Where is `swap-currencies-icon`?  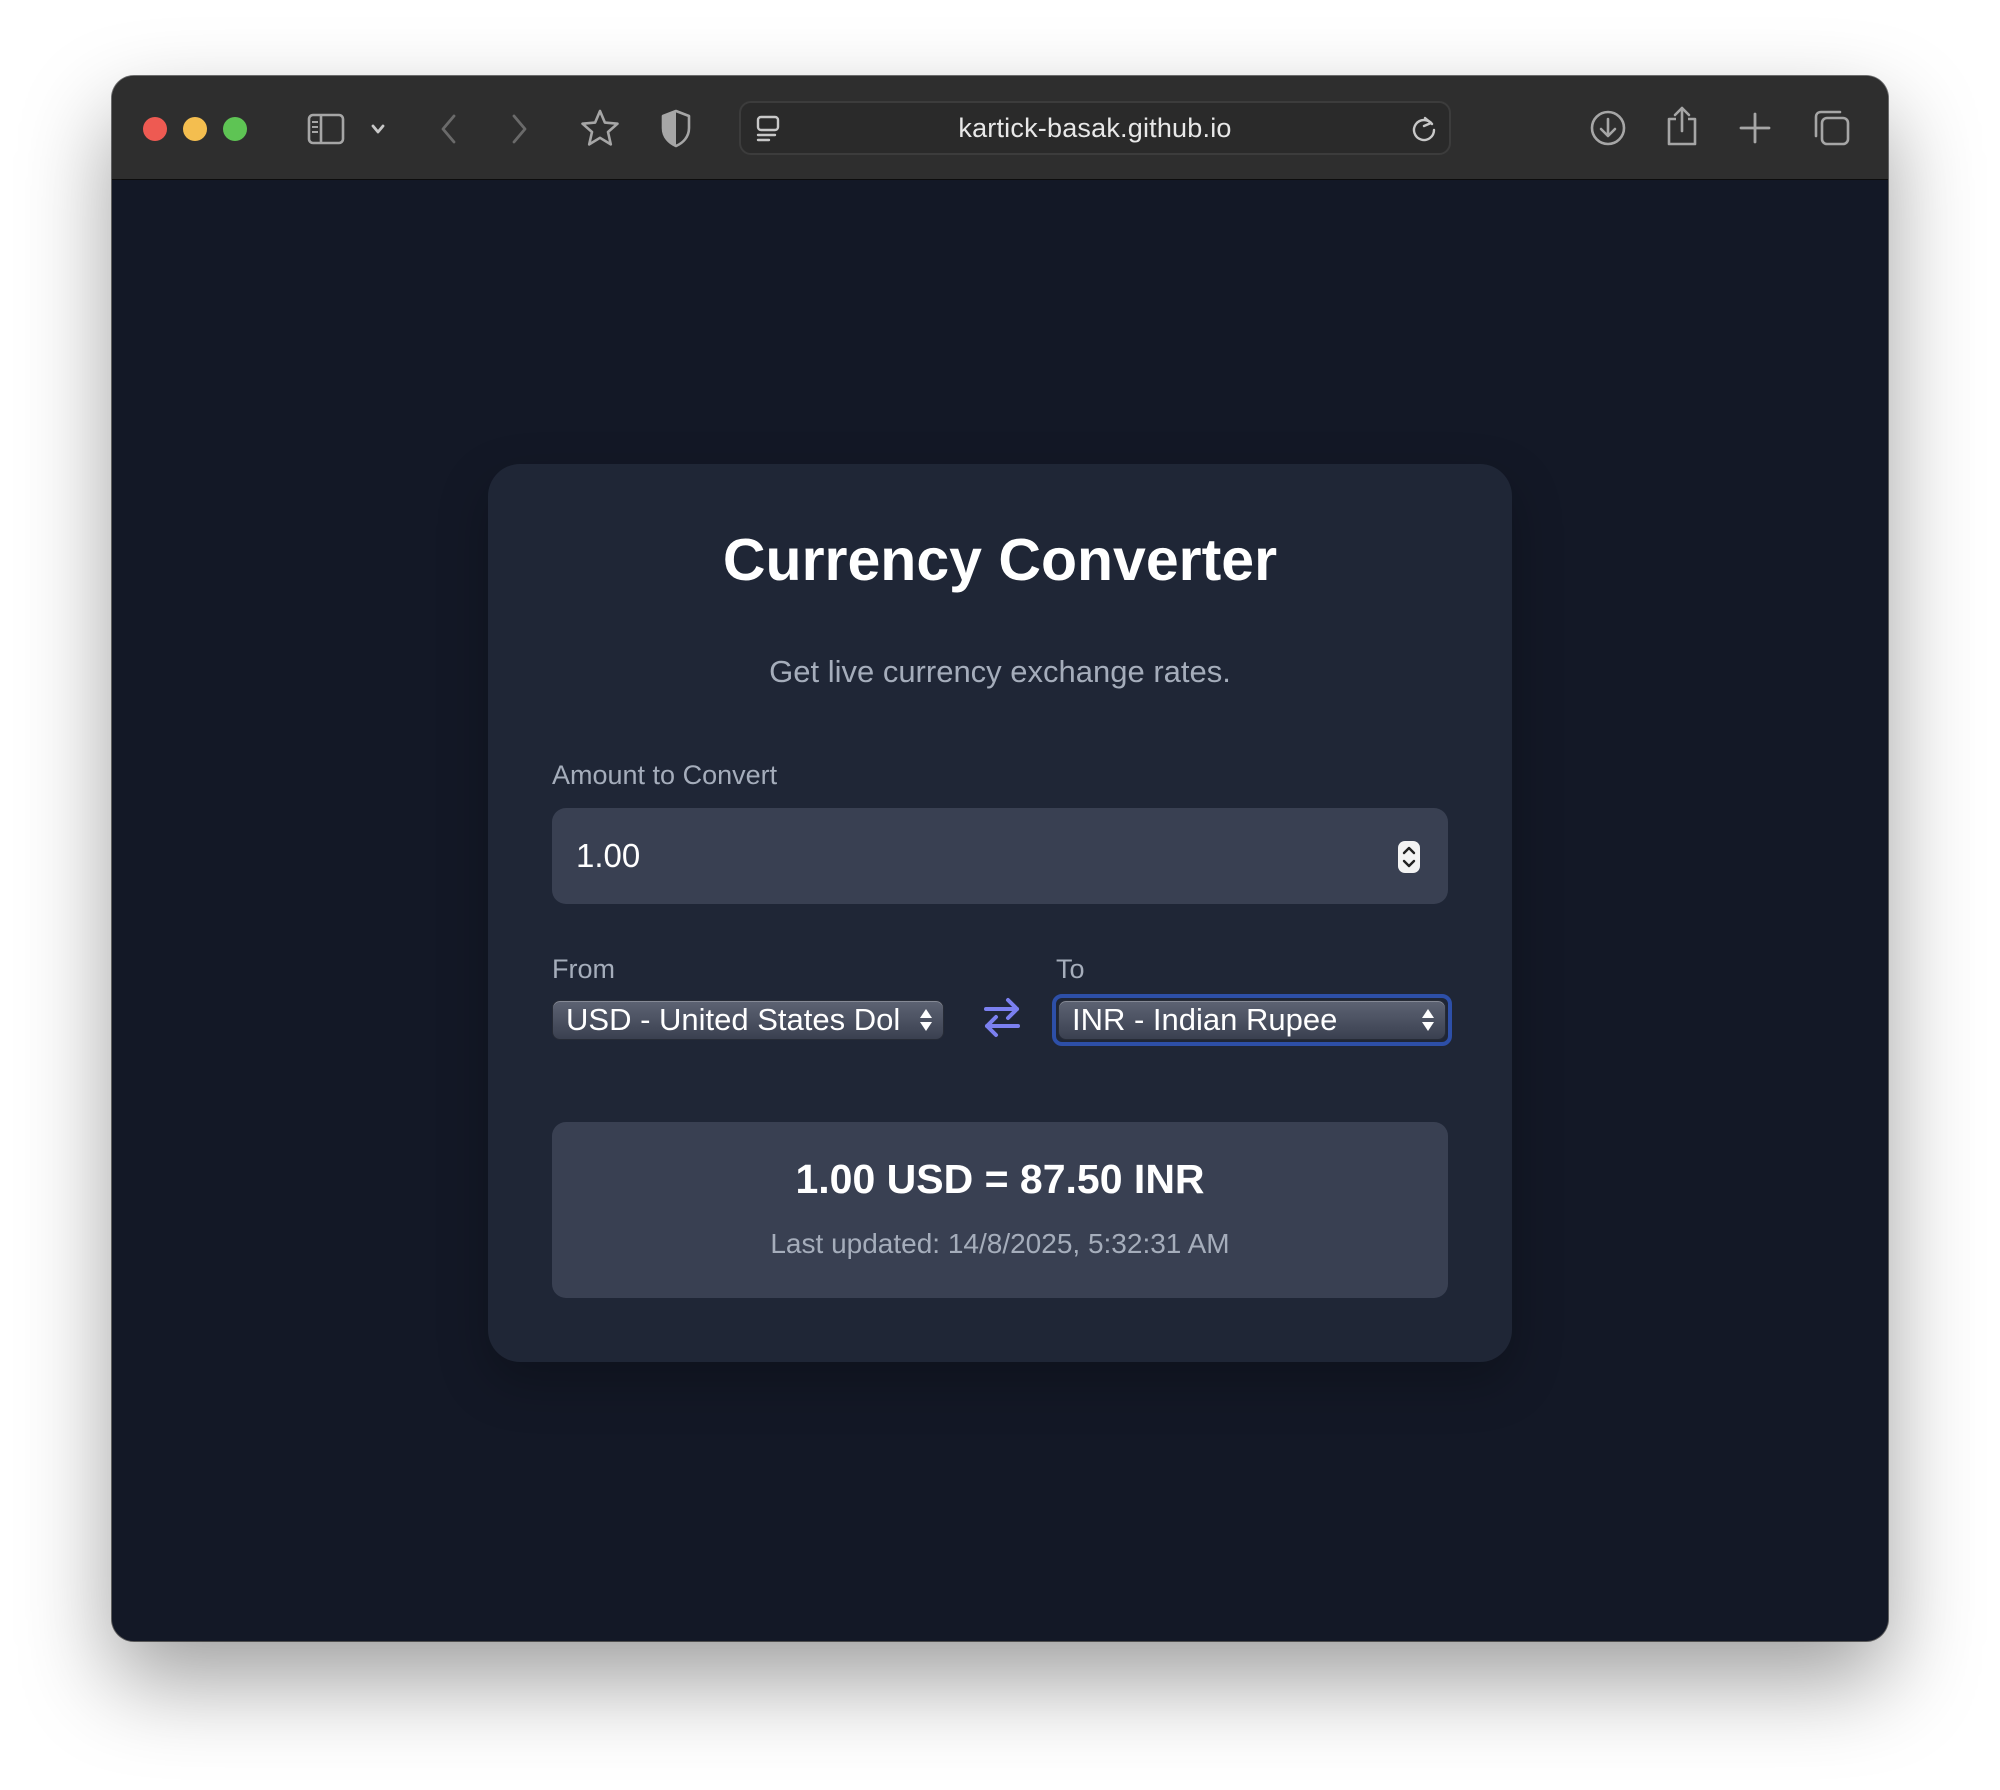 swap-currencies-icon is located at coordinates (1002, 1017).